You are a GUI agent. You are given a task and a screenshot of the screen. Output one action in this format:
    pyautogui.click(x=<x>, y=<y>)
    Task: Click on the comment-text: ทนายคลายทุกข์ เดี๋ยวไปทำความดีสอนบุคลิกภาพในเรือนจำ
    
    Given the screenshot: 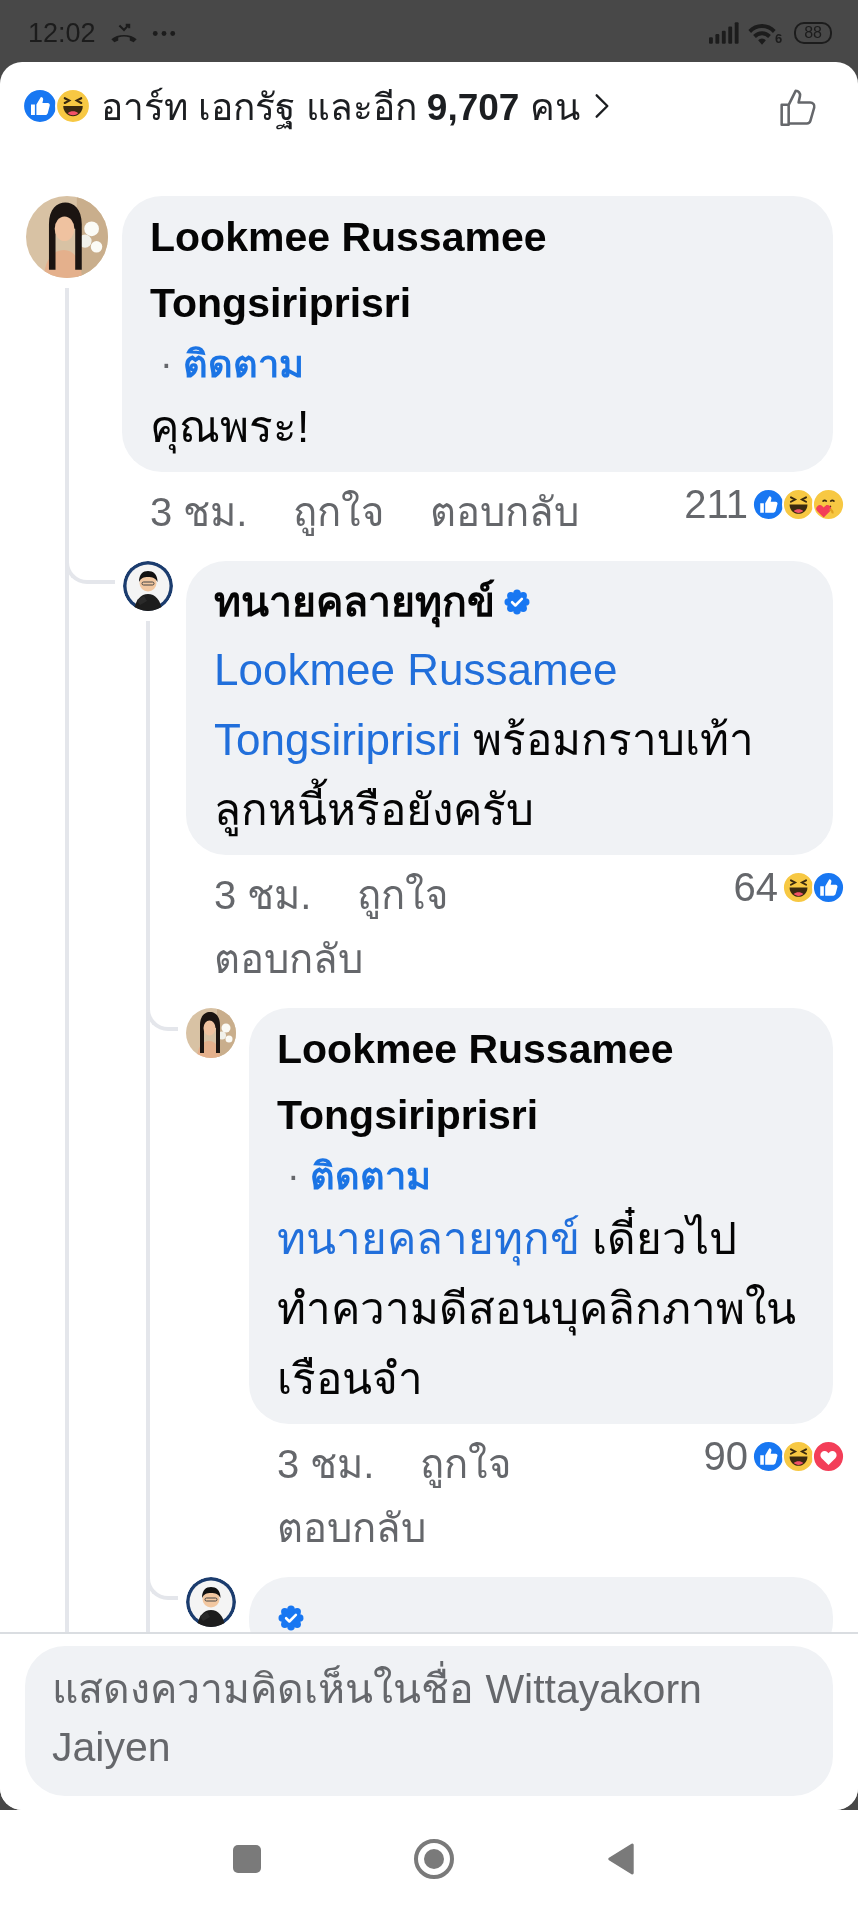 What is the action you would take?
    pyautogui.click(x=541, y=1309)
    